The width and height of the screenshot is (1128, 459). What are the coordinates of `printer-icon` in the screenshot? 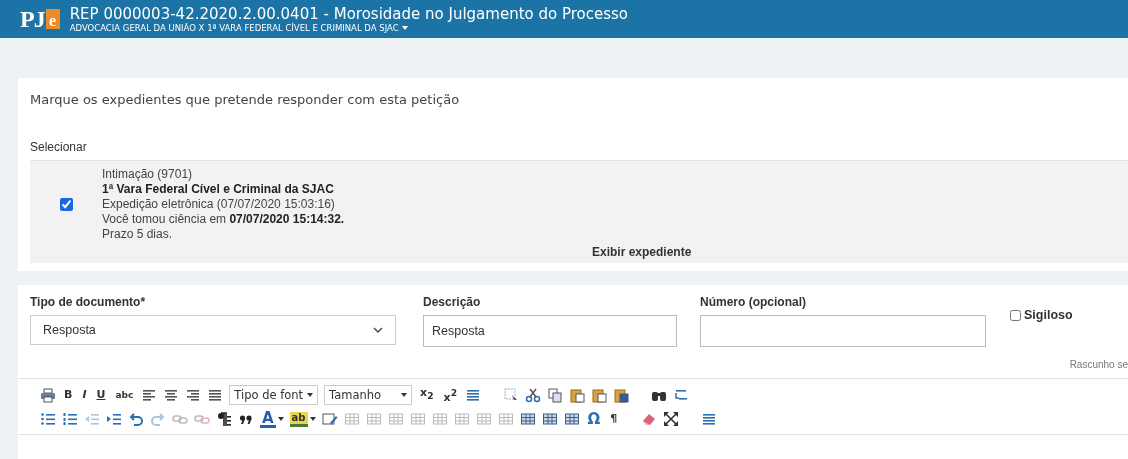 It's located at (48, 395).